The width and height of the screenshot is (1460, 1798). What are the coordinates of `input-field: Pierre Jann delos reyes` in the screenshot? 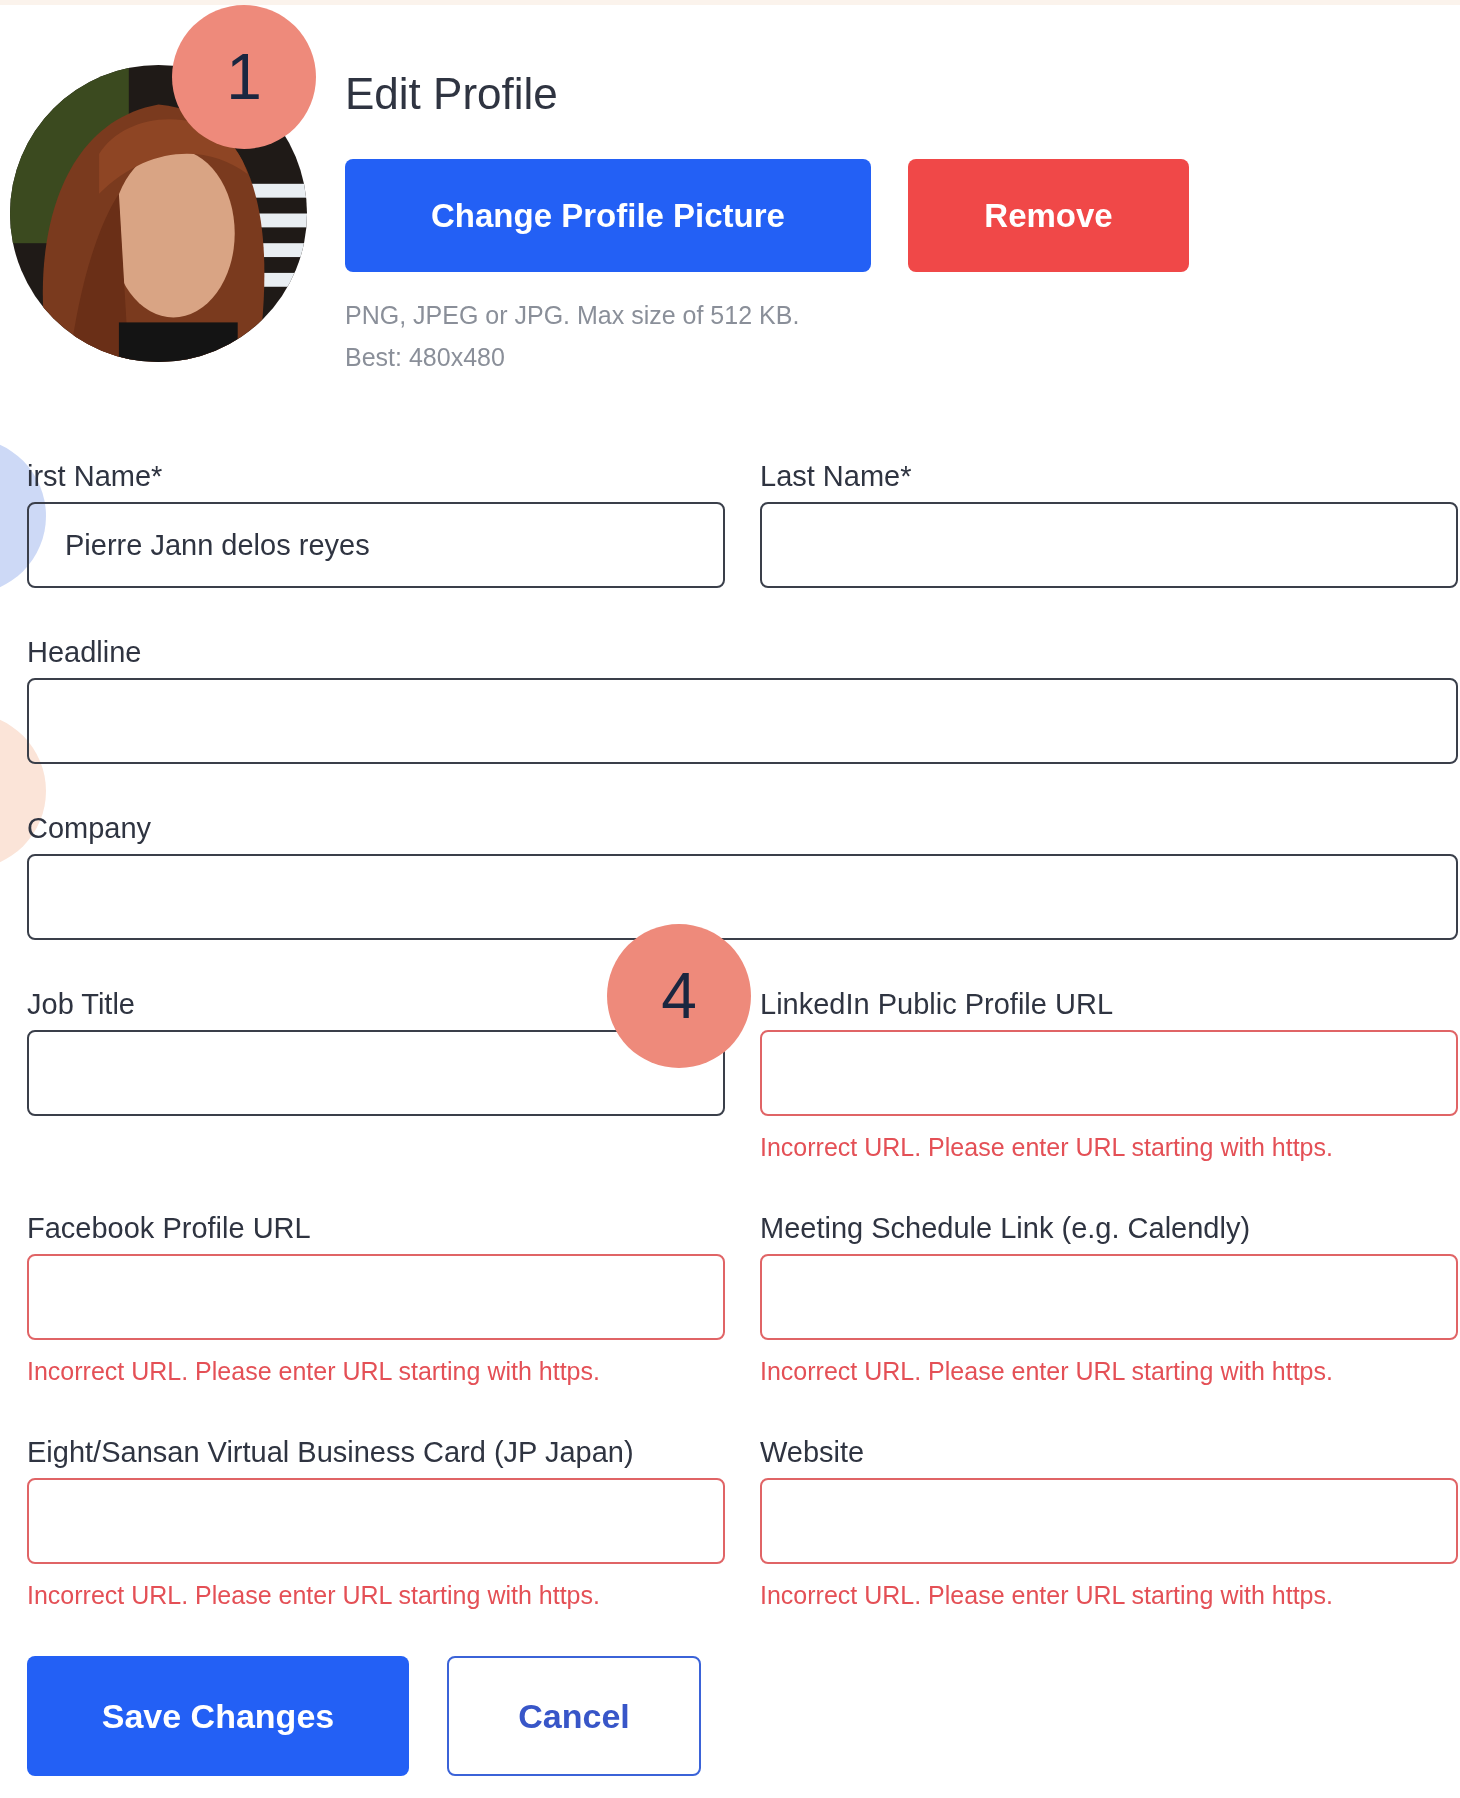 It's located at (376, 545).